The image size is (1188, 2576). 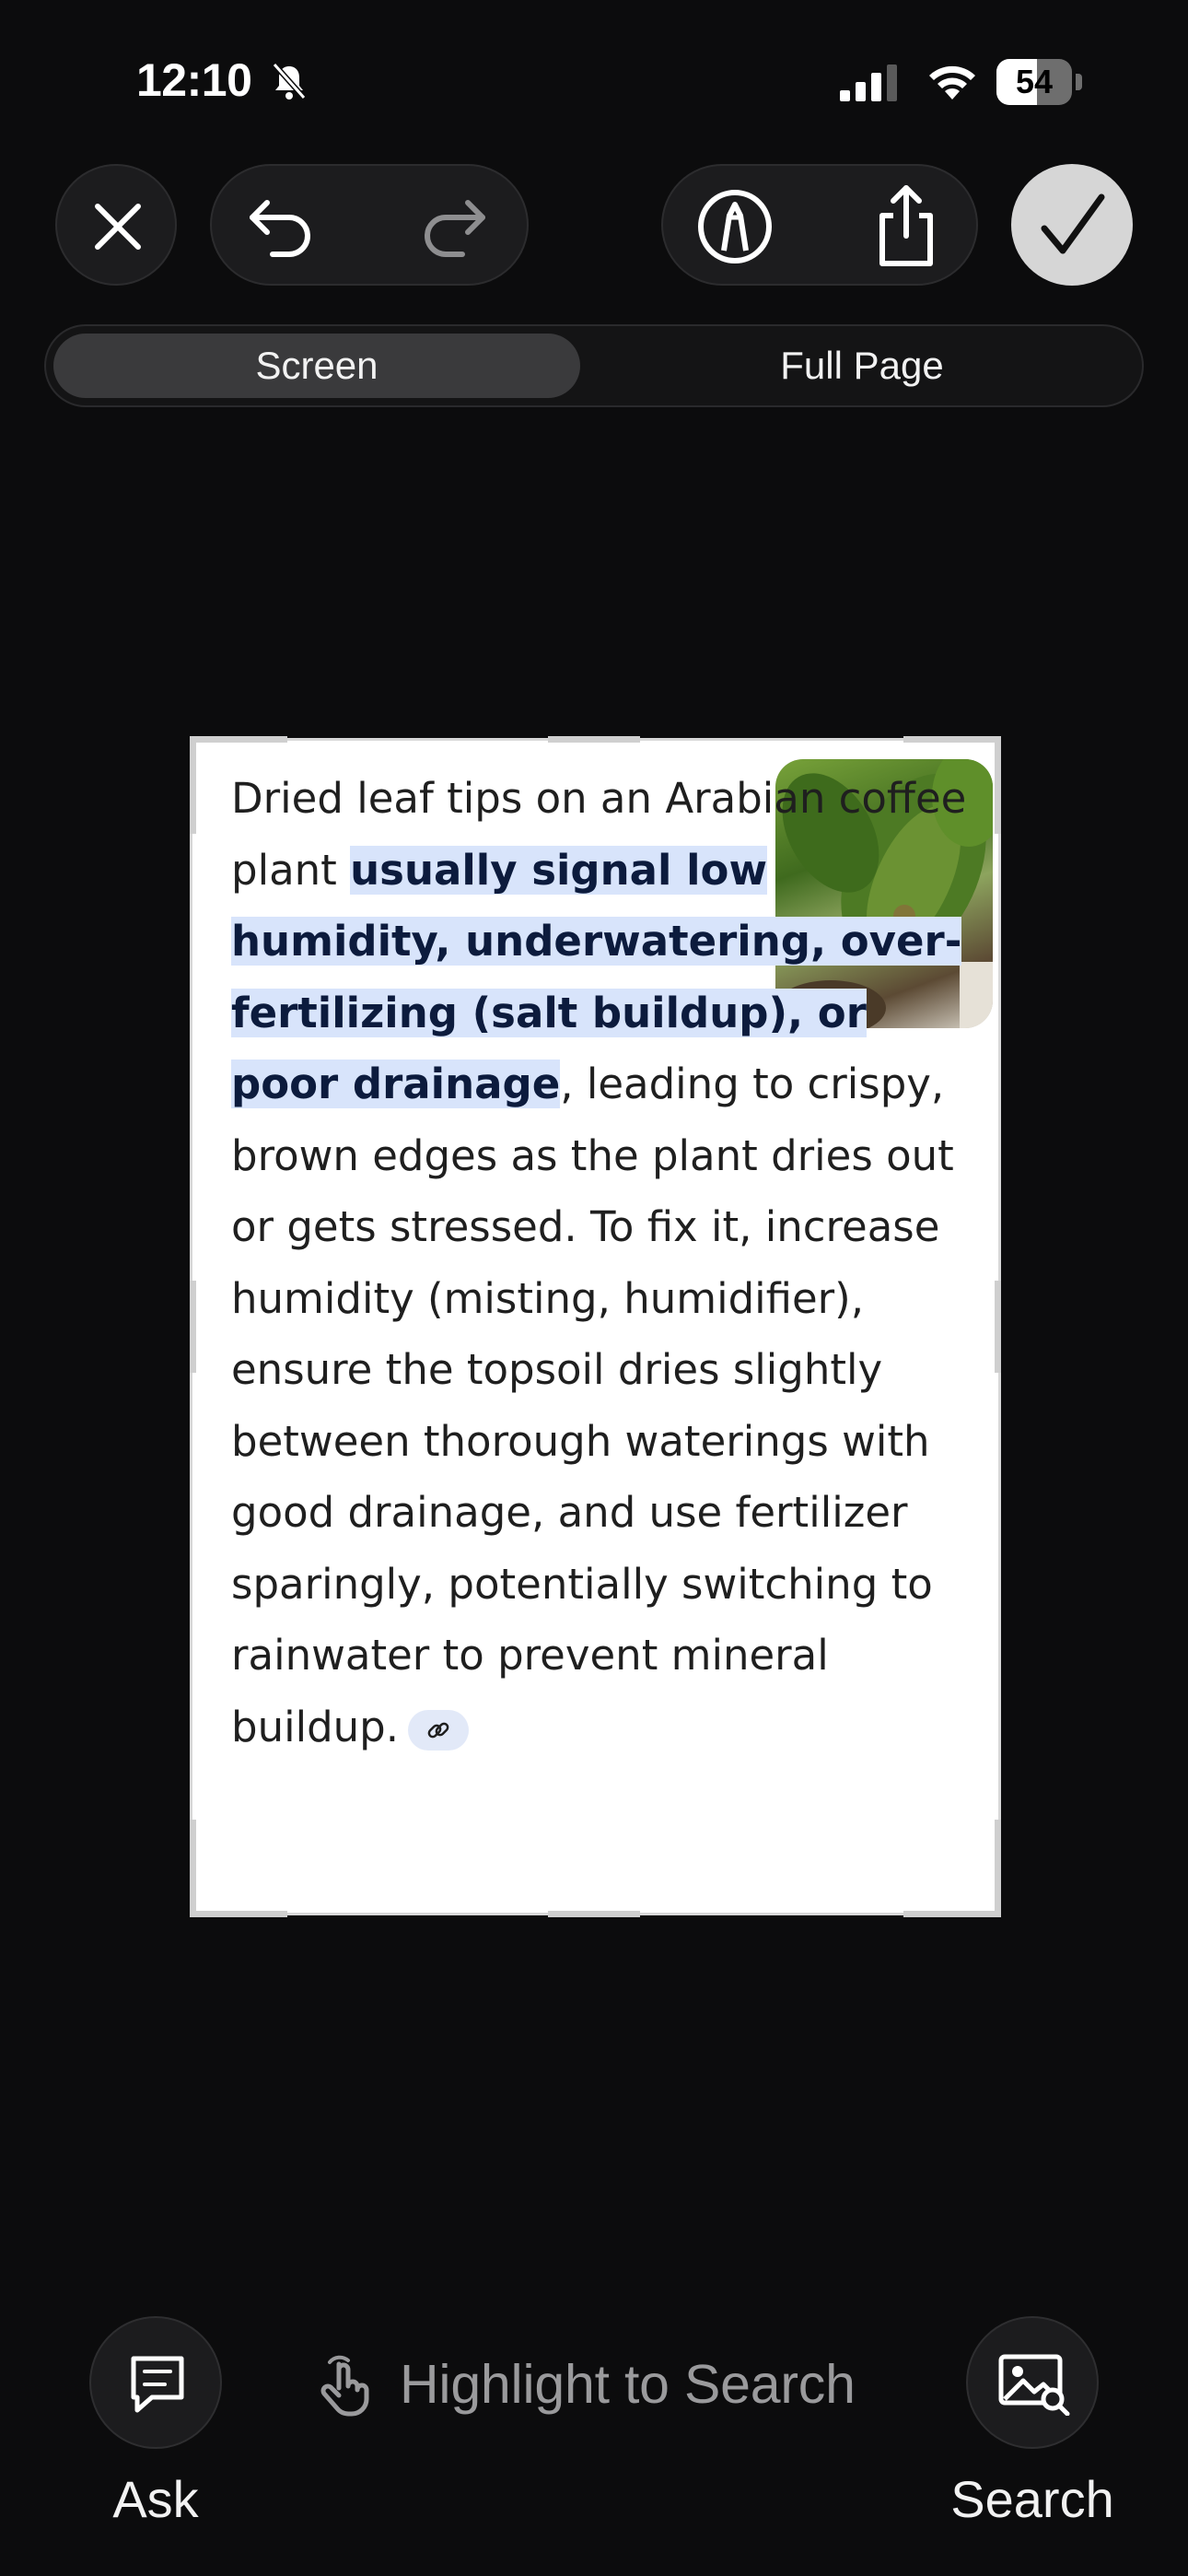 I want to click on checkmark-icon, so click(x=1073, y=223).